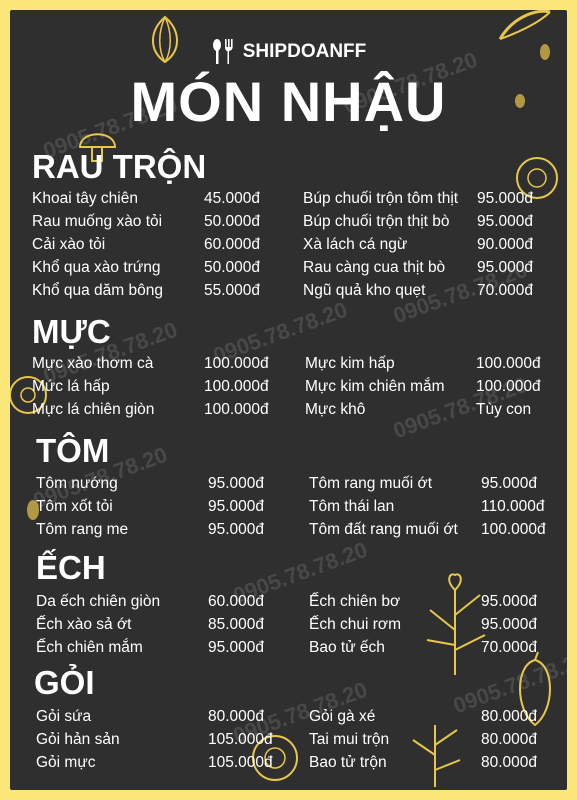 The width and height of the screenshot is (577, 800). I want to click on menu-item-price: 110.000đ, so click(513, 506).